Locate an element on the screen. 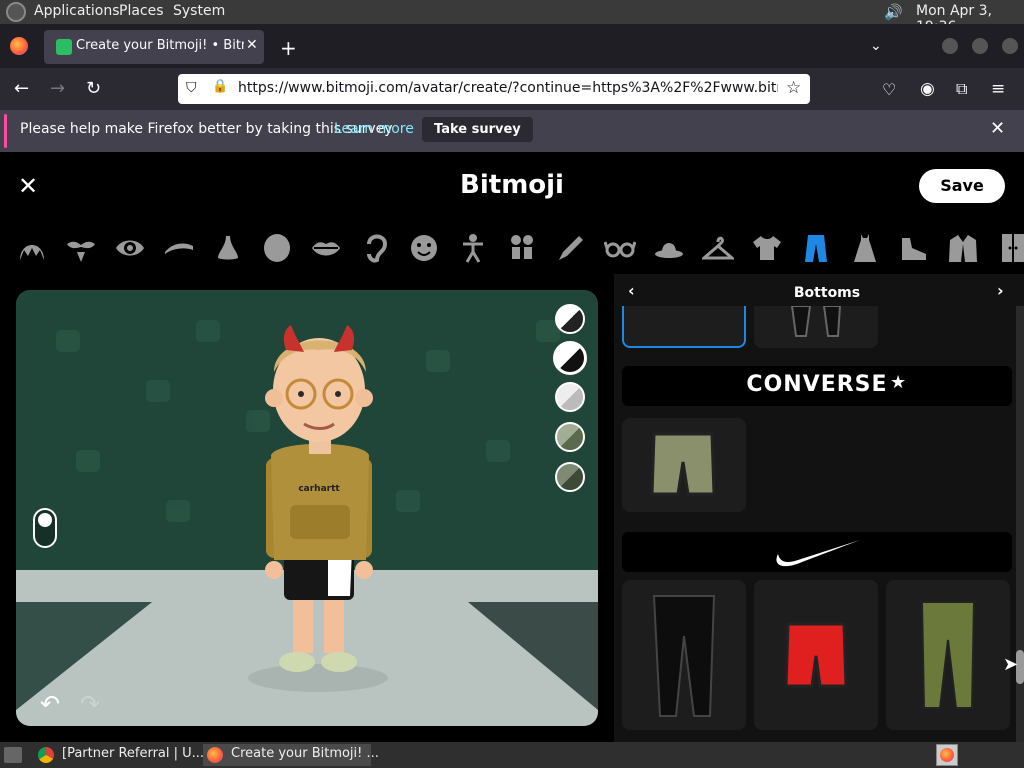 The height and width of the screenshot is (768, 1024). undo-icon: ↶ is located at coordinates (50, 704).